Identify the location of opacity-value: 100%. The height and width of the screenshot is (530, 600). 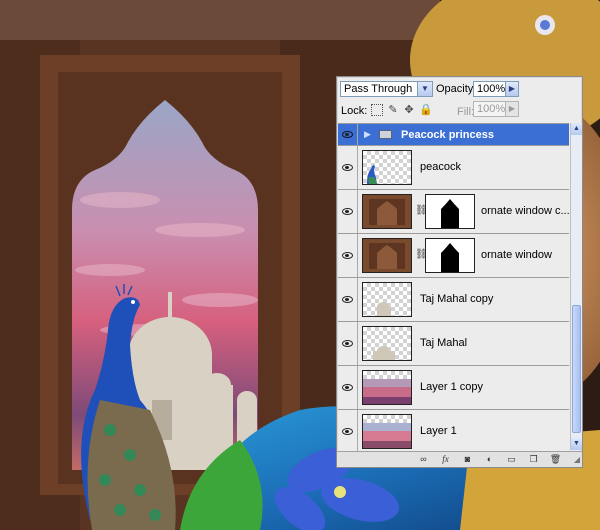
(491, 89).